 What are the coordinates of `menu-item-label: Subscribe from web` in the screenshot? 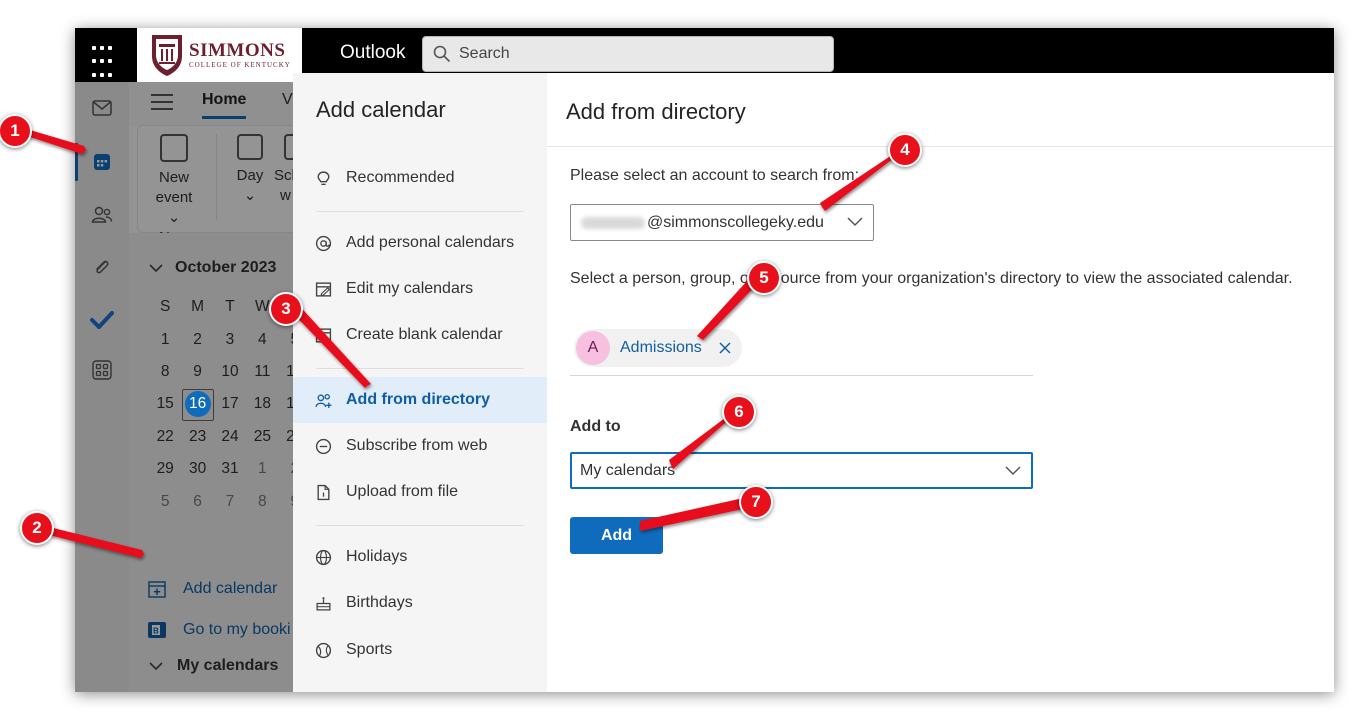 It's located at (417, 445).